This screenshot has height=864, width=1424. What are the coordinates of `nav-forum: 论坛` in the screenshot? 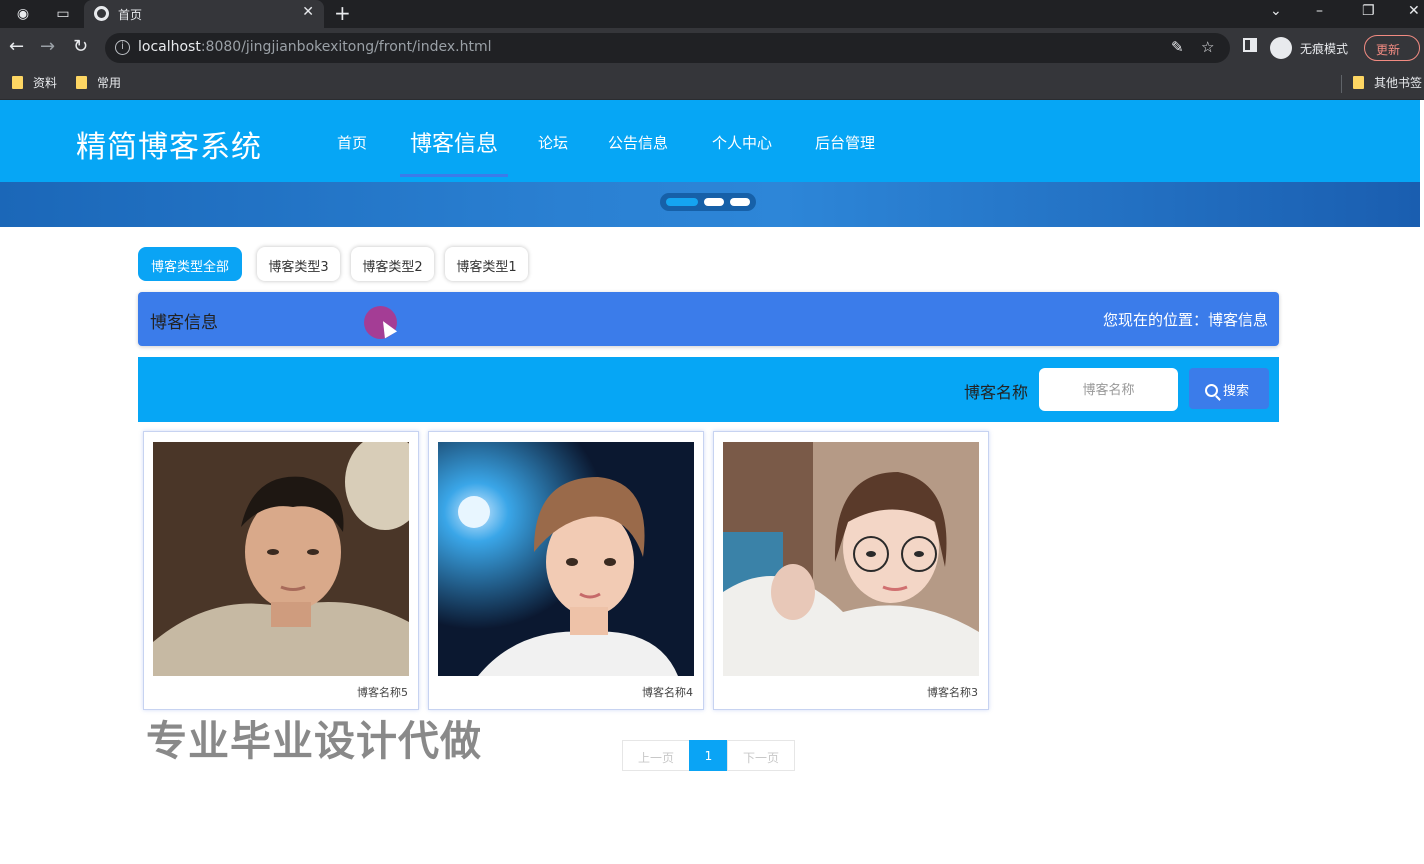 It's located at (553, 142).